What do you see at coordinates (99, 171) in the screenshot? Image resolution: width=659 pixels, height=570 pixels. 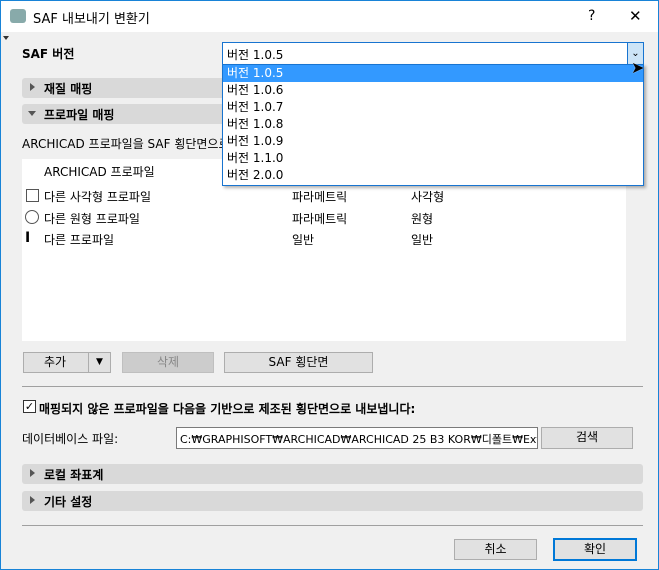 I see `column-header-archicad-profile: ARCHICAD 프로파일` at bounding box center [99, 171].